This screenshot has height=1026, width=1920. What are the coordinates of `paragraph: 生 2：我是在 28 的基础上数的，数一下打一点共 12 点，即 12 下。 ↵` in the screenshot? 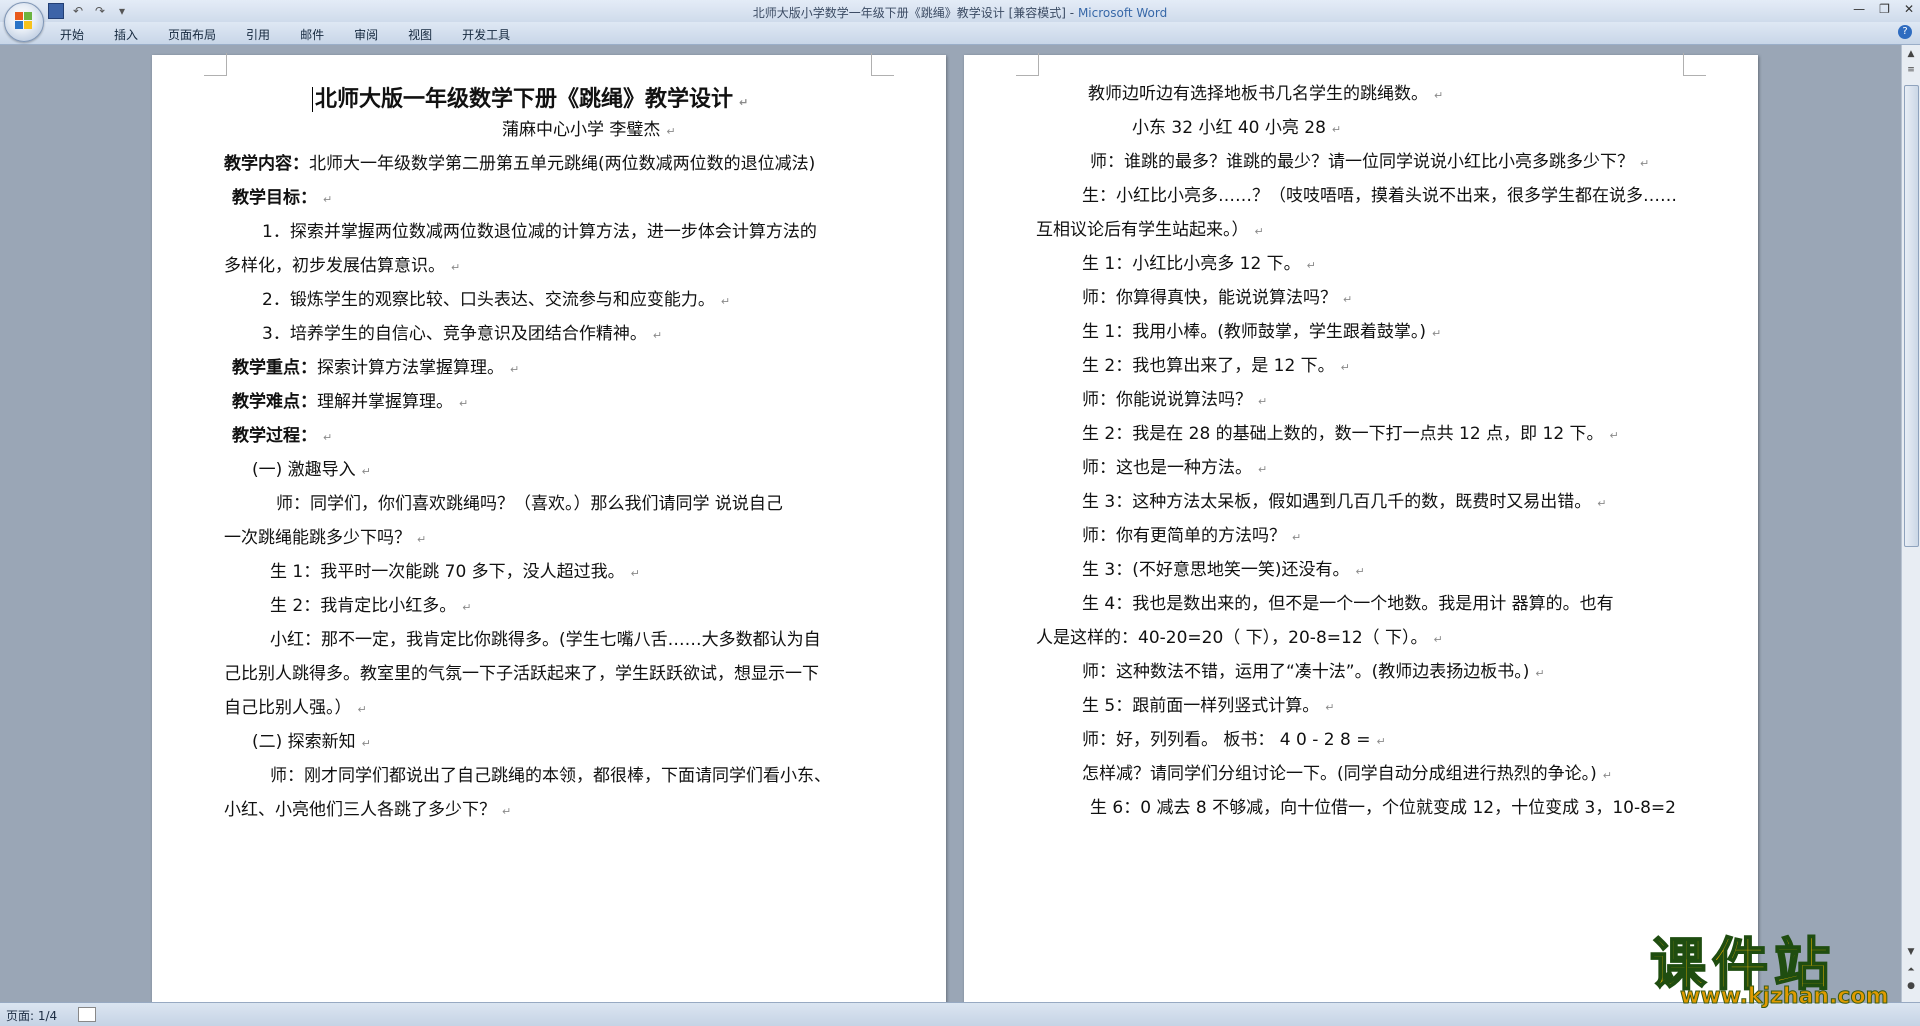 It's located at (1350, 434).